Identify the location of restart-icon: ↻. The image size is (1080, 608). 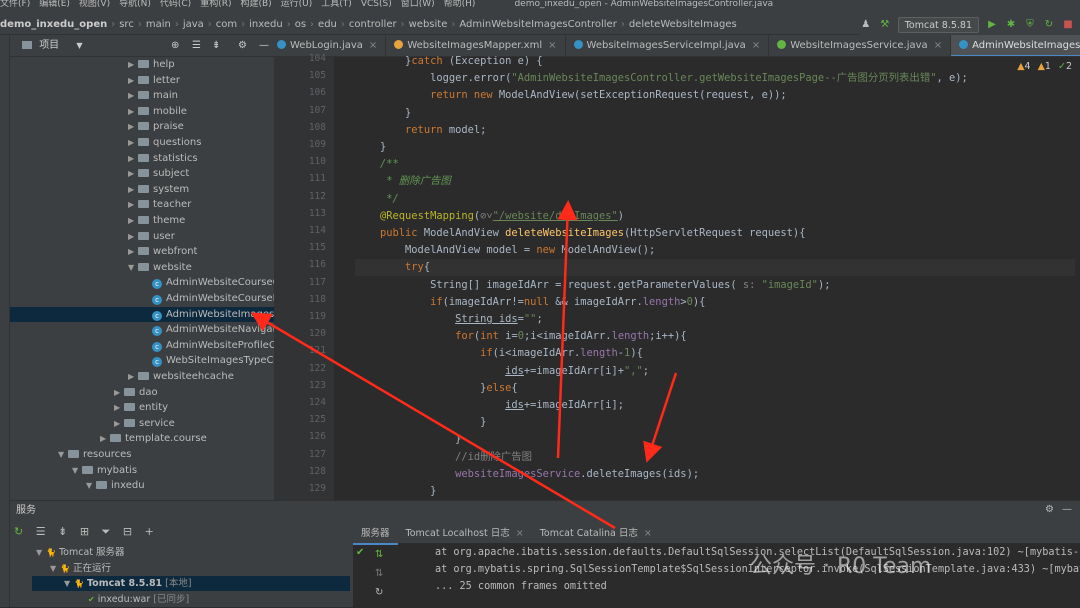
(379, 592).